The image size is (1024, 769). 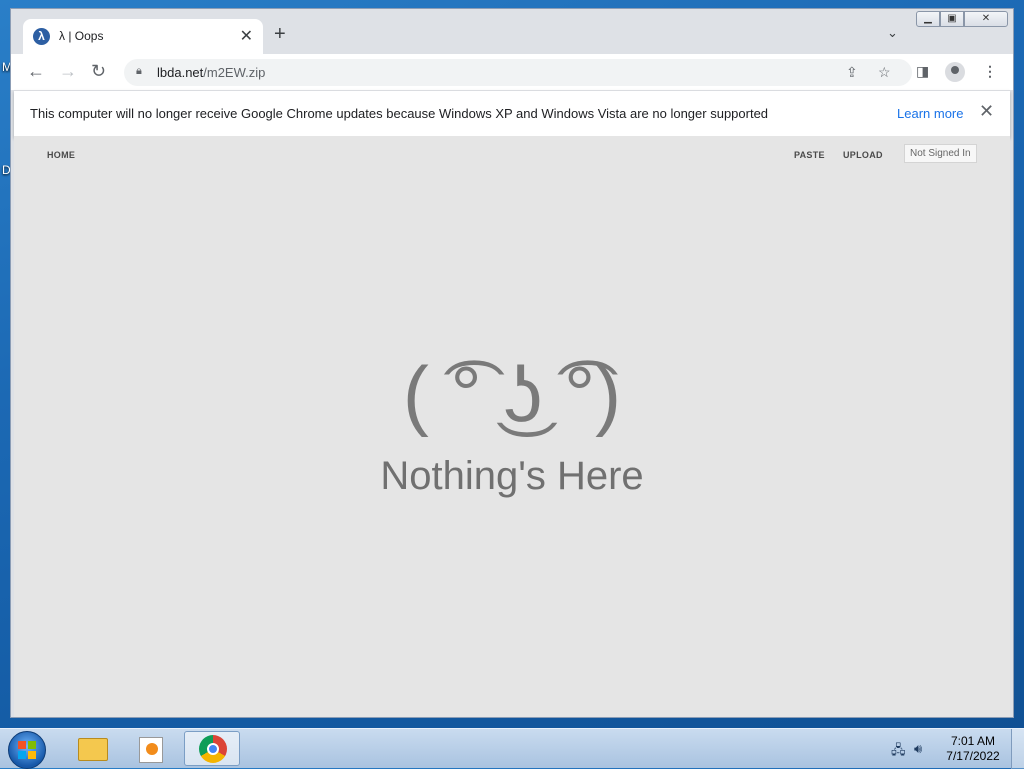 I want to click on chrome-icon, so click(x=213, y=749).